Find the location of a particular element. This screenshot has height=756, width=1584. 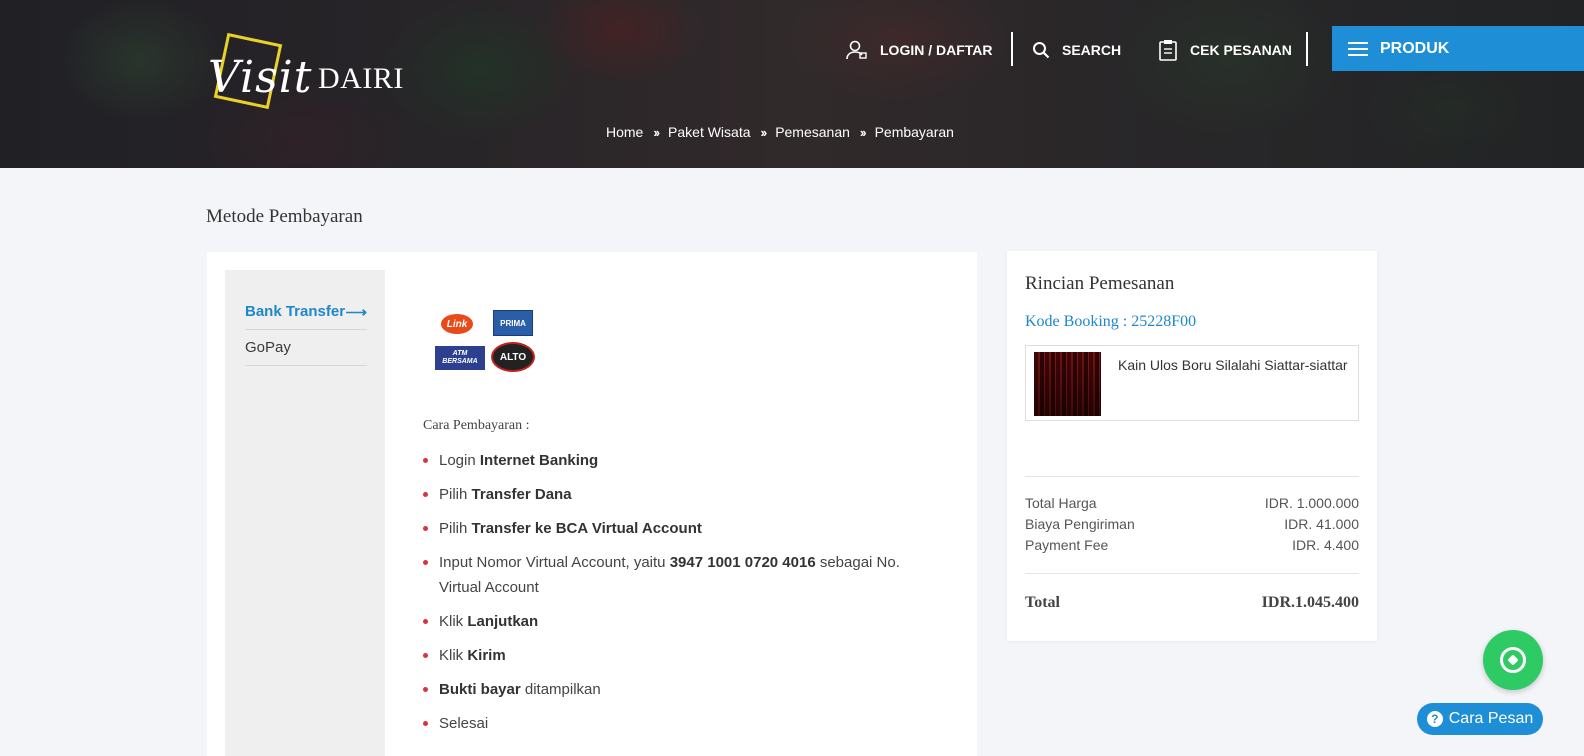

summary-total: Total IDR.1.045.400 is located at coordinates (1192, 603).